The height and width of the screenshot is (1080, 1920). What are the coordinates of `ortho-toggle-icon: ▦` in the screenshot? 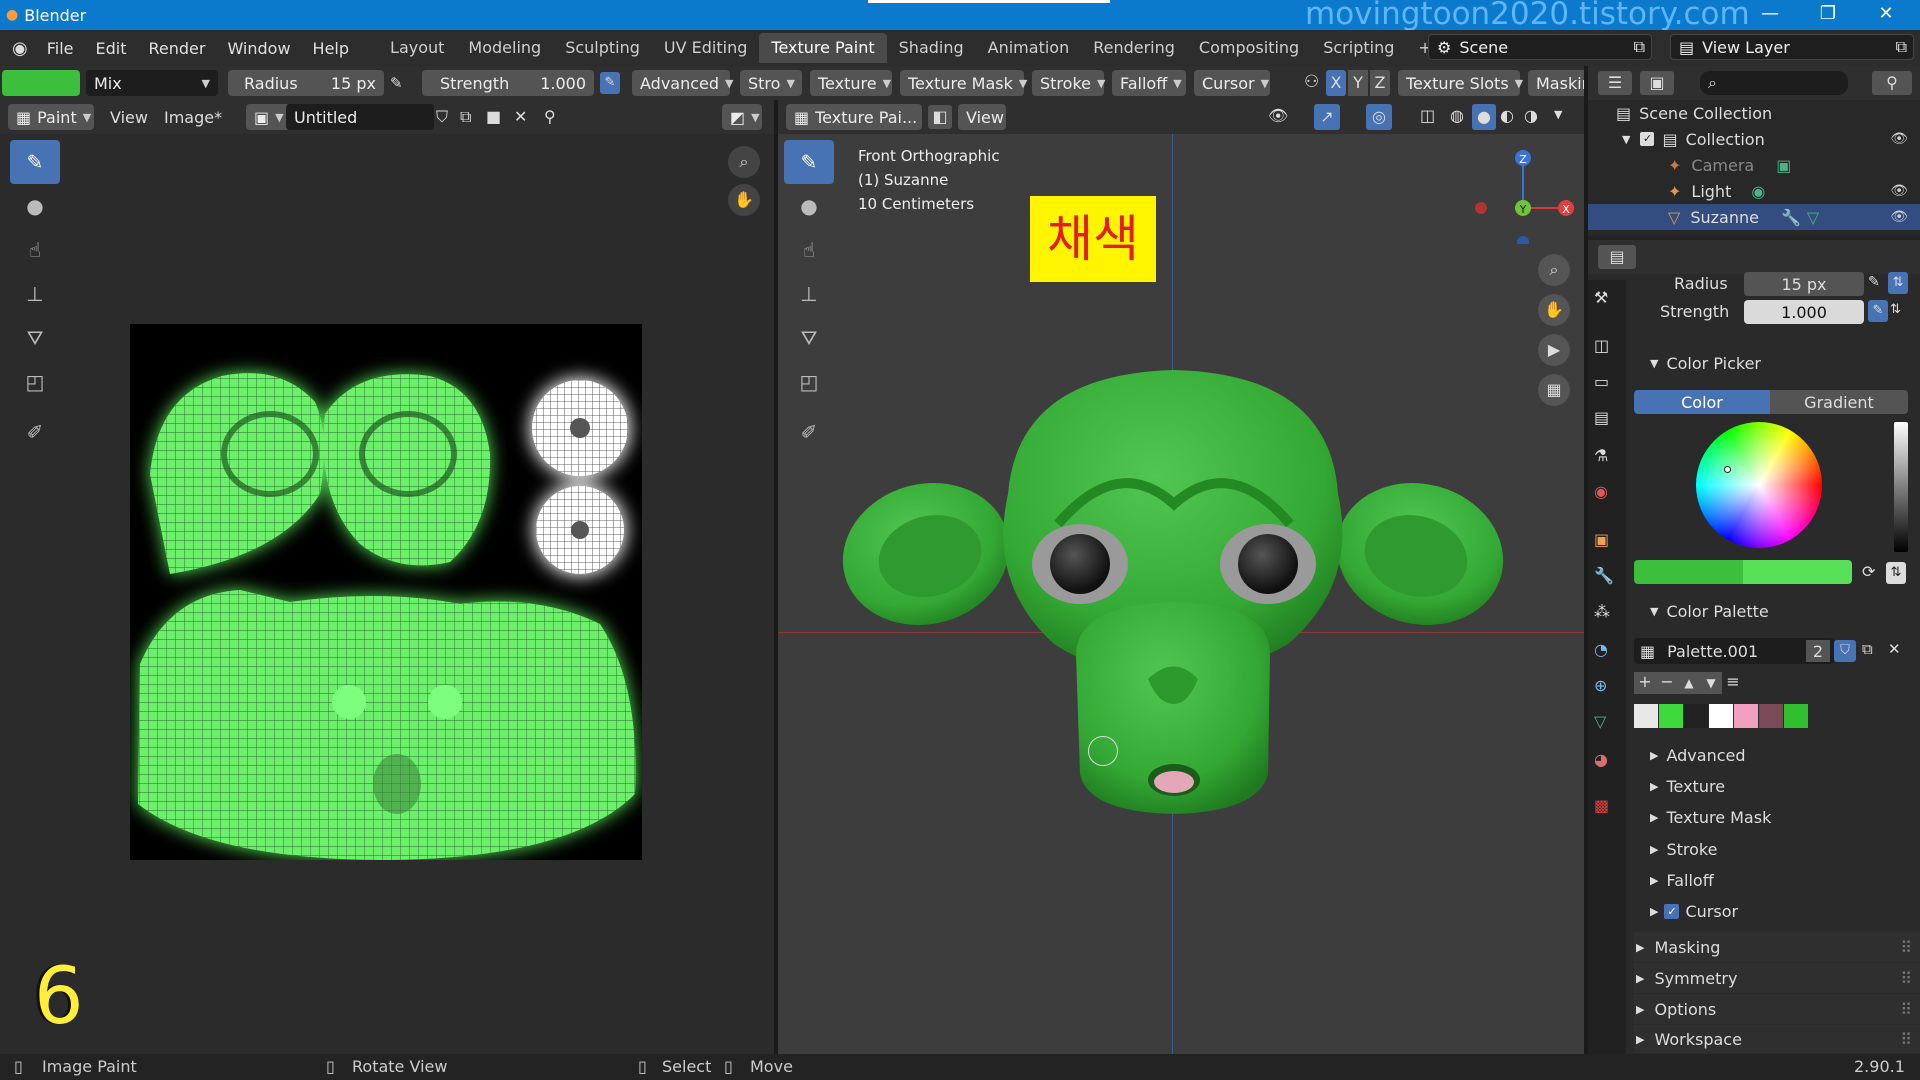 It's located at (1554, 390).